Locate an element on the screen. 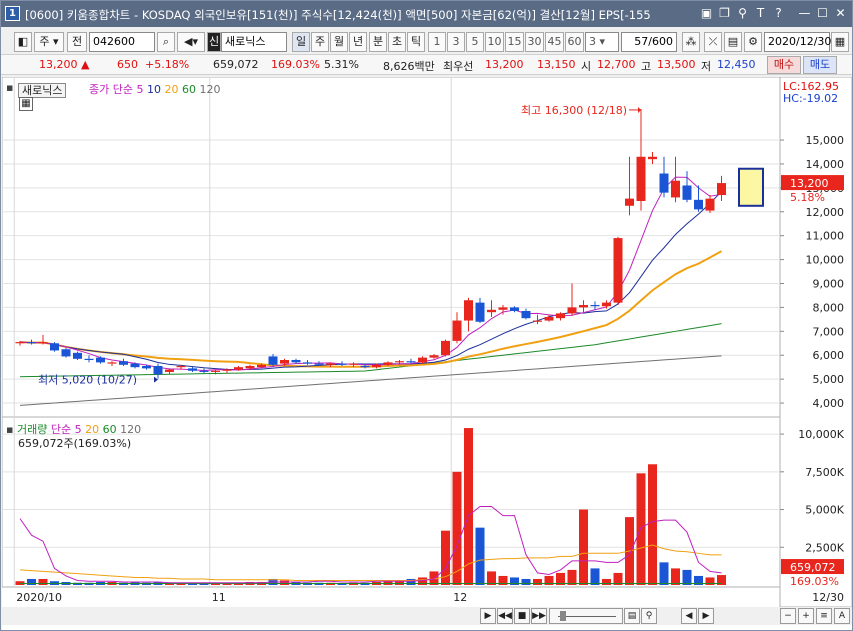 Image resolution: width=853 pixels, height=631 pixels. layout-icon: ◧ is located at coordinates (23, 42).